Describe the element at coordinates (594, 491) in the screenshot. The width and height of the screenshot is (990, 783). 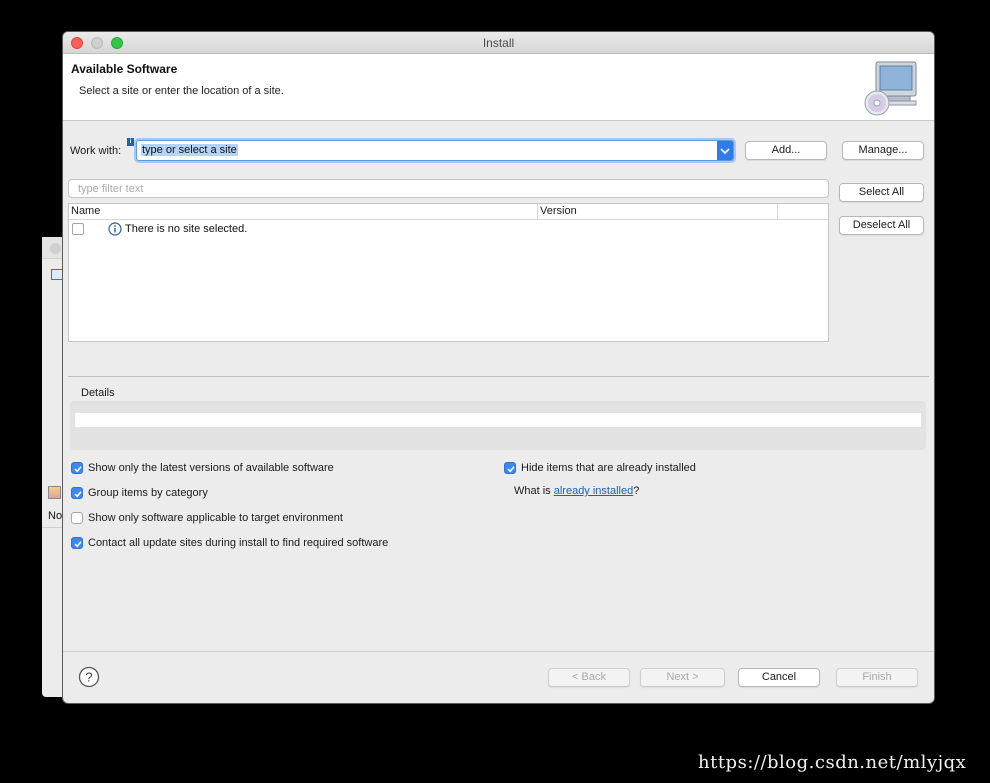
I see `already-installed-link: already installed` at that location.